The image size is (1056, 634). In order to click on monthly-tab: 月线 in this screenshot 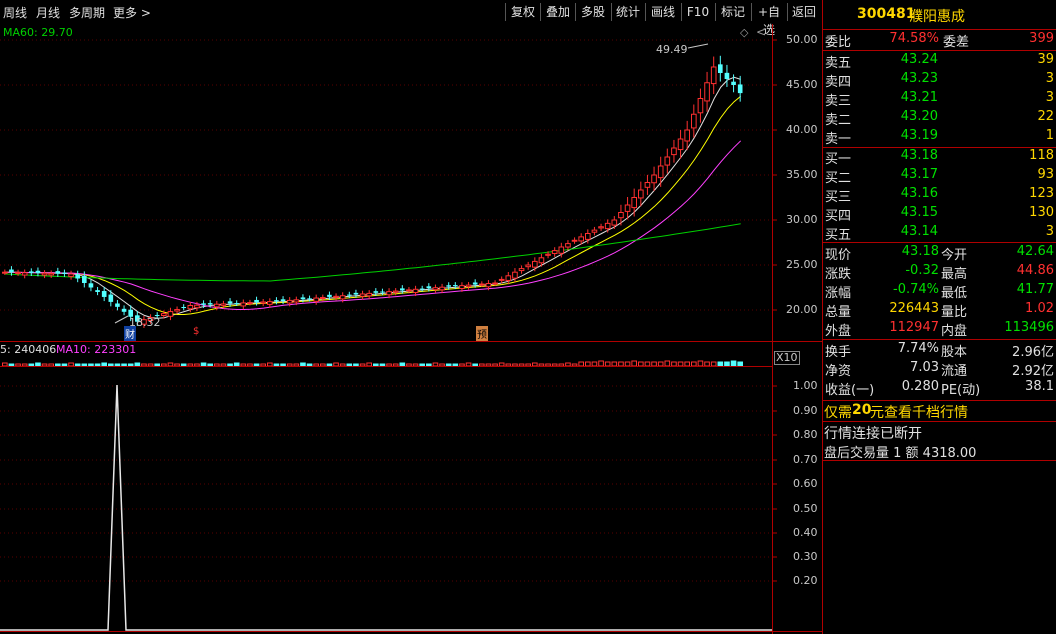, I will do `click(48, 12)`.